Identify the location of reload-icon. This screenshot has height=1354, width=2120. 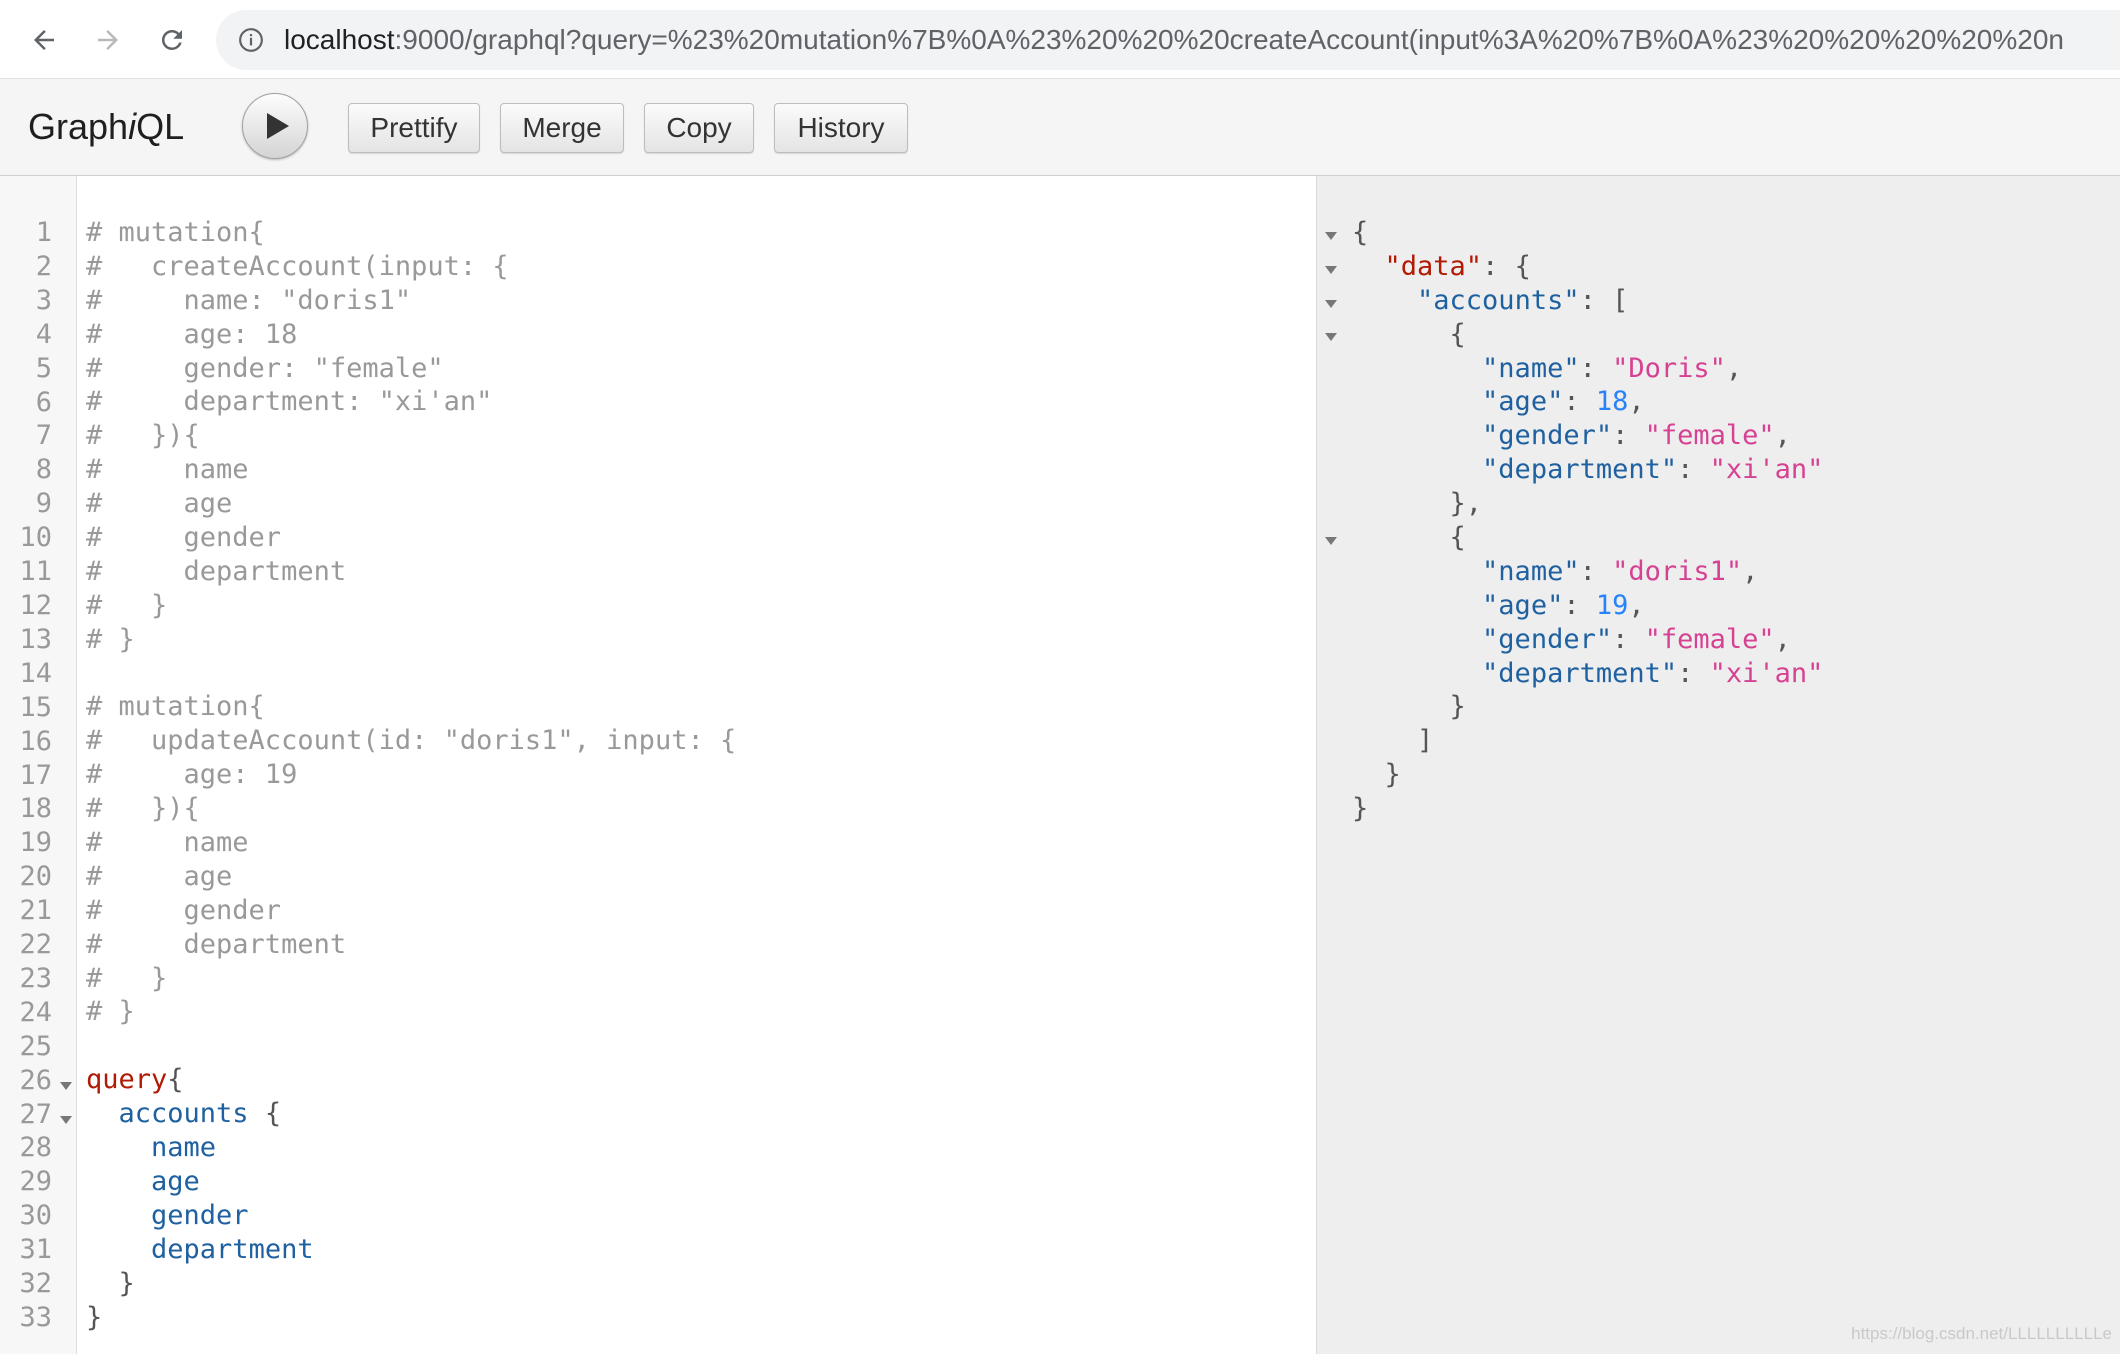
(172, 40).